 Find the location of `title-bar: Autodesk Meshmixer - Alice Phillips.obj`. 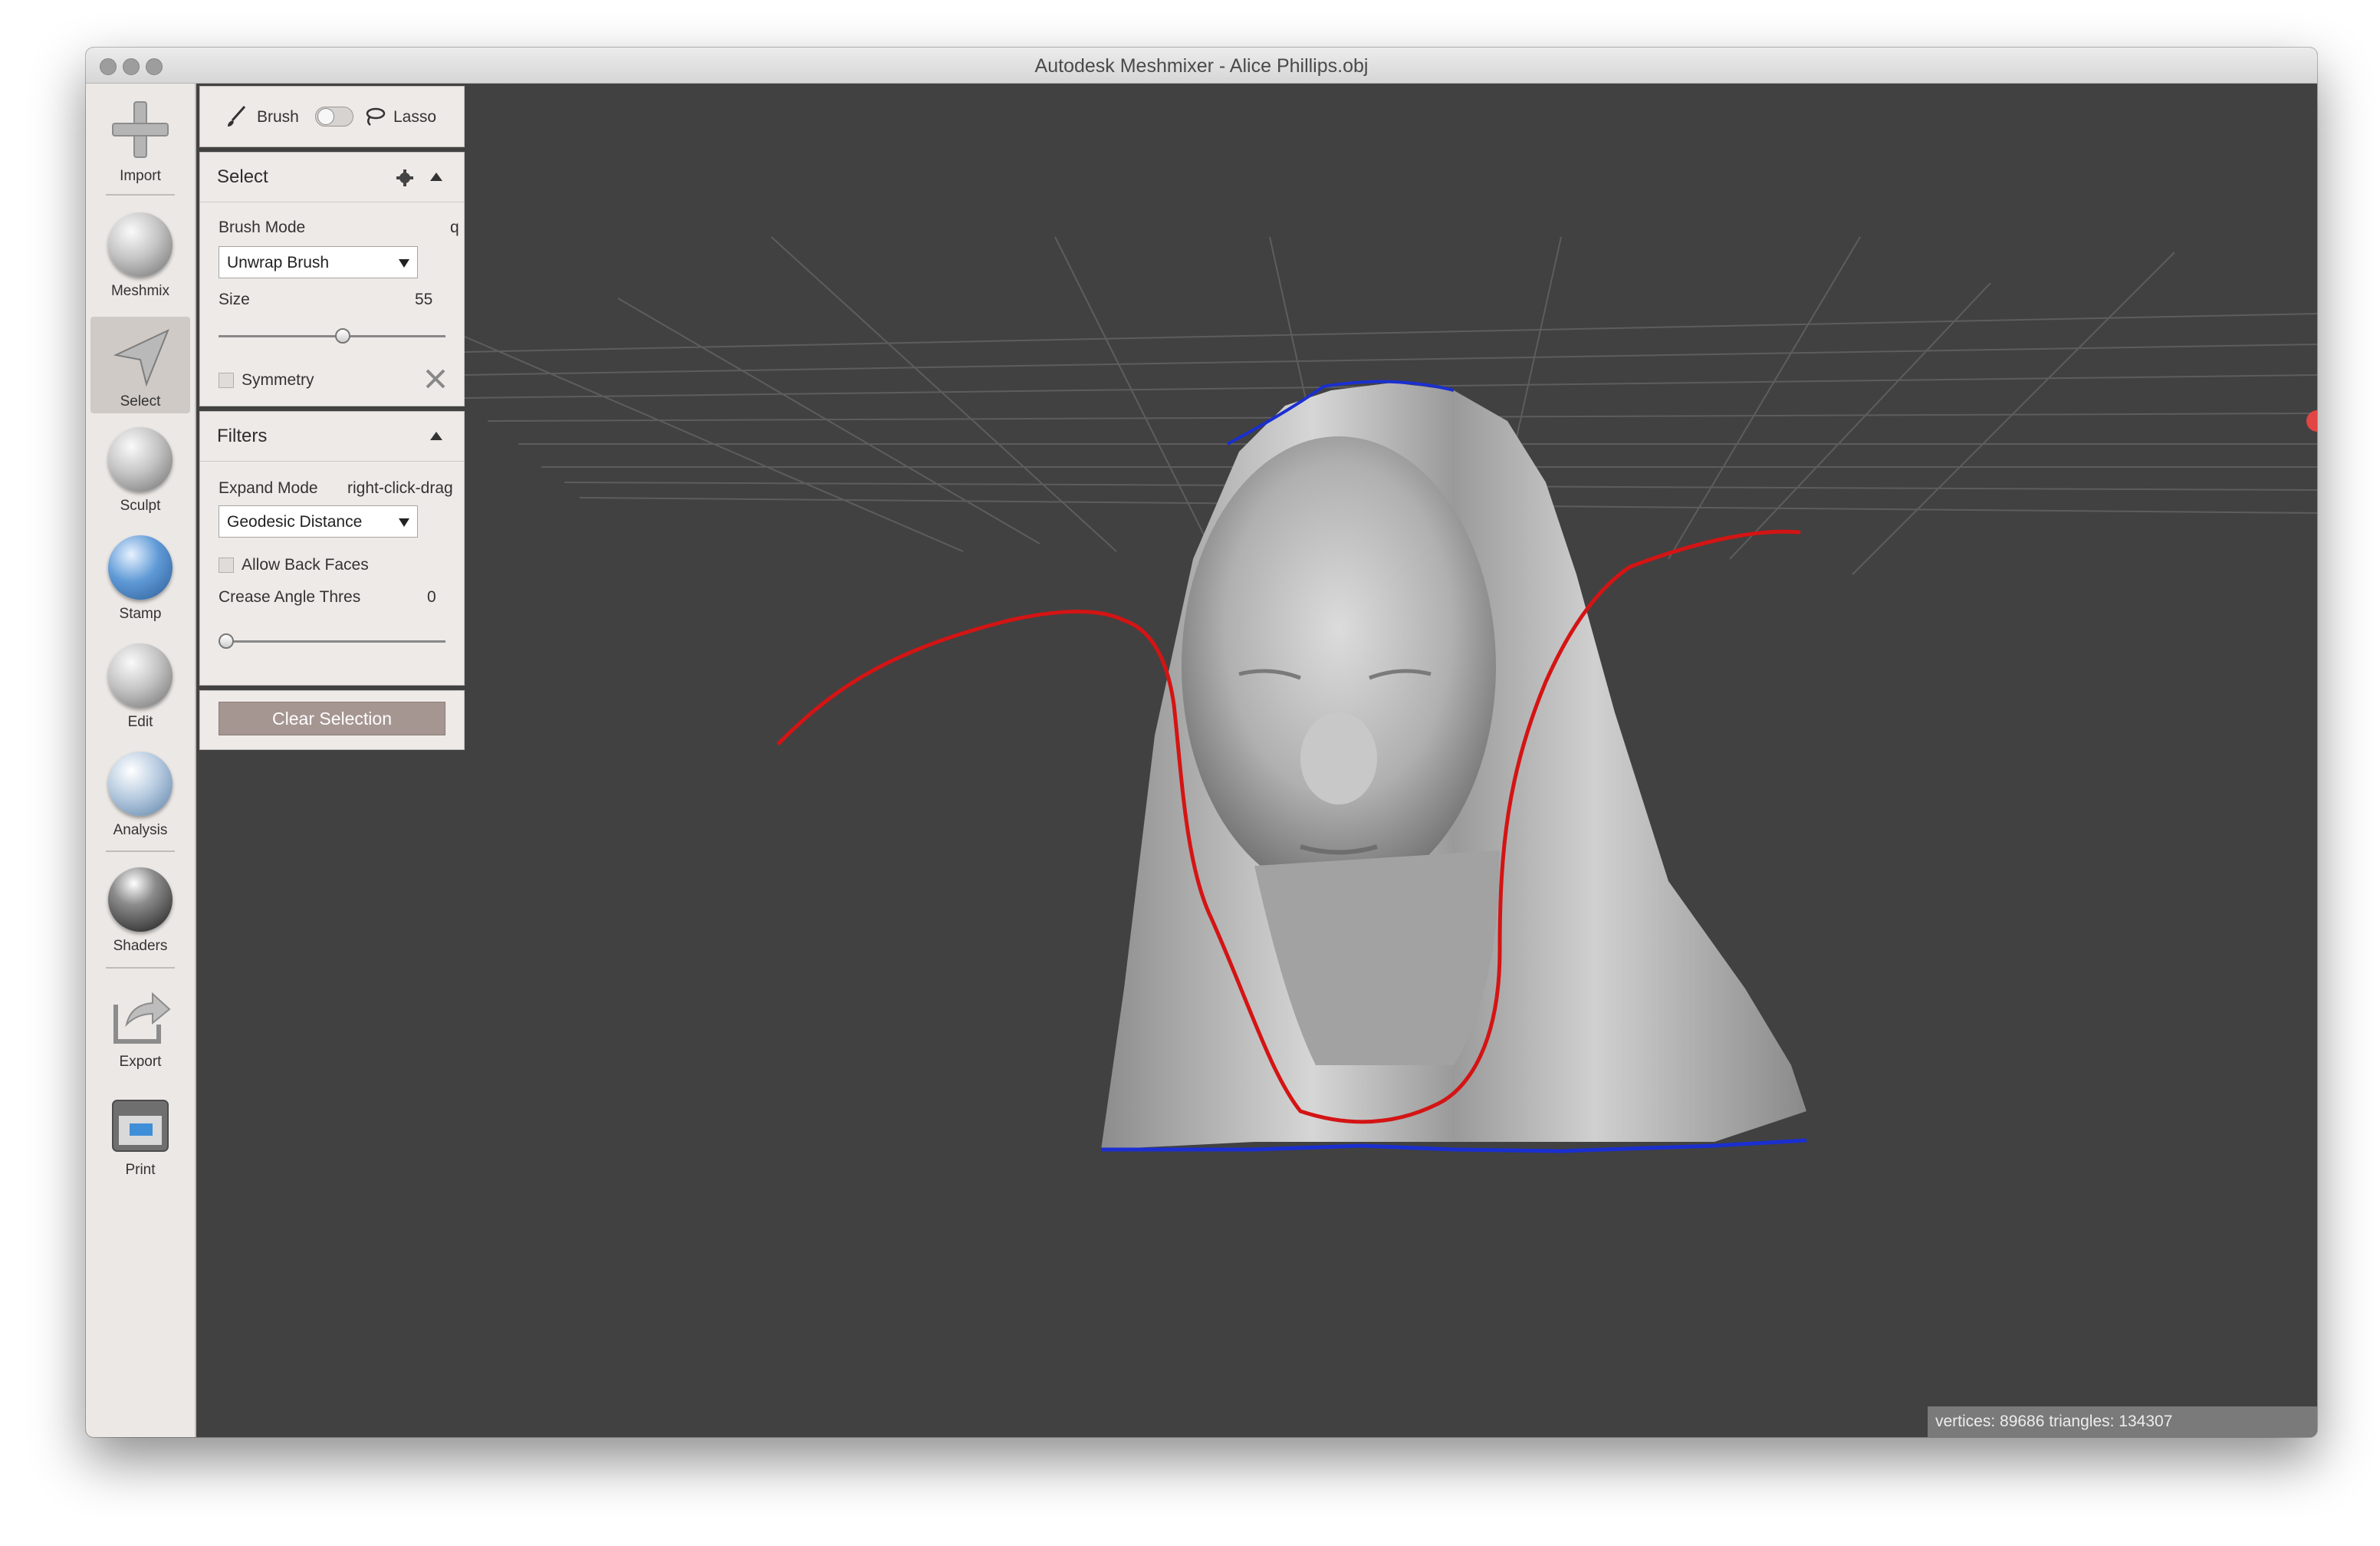

title-bar: Autodesk Meshmixer - Alice Phillips.obj is located at coordinates (1202, 66).